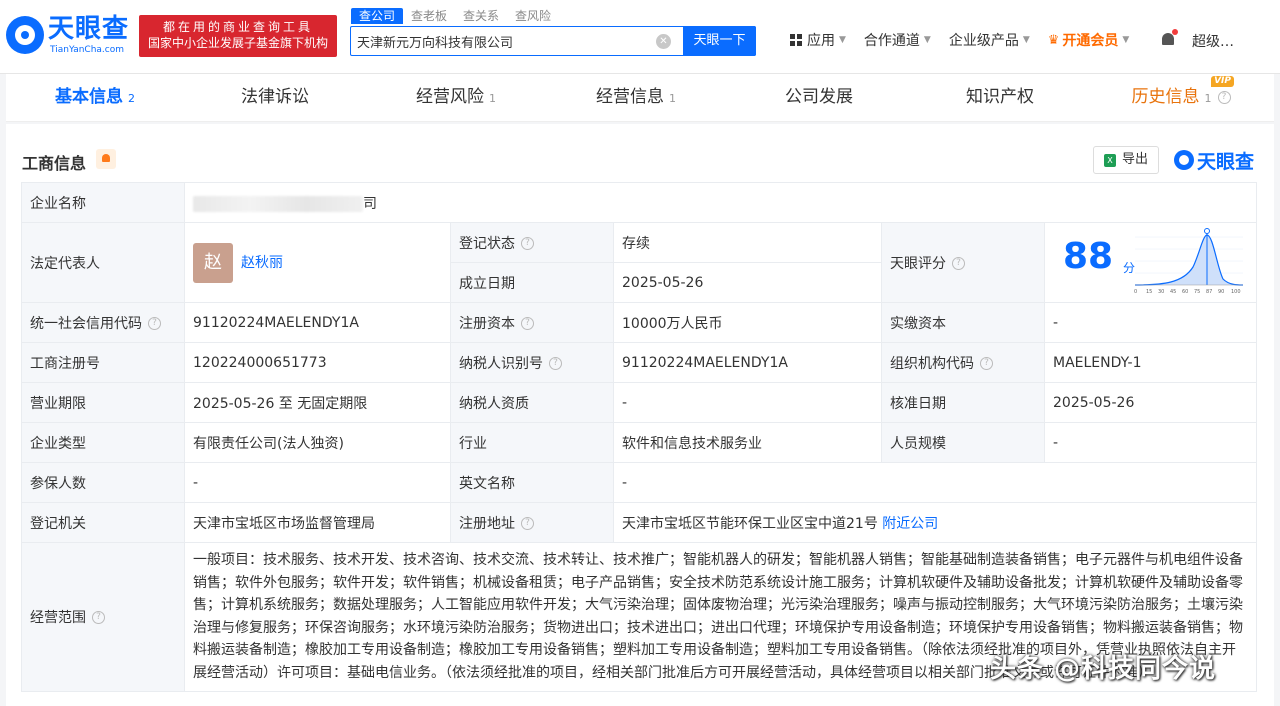 This screenshot has height=706, width=1280. Describe the element at coordinates (891, 41) in the screenshot. I see `nav-partner-label: 合作通道` at that location.